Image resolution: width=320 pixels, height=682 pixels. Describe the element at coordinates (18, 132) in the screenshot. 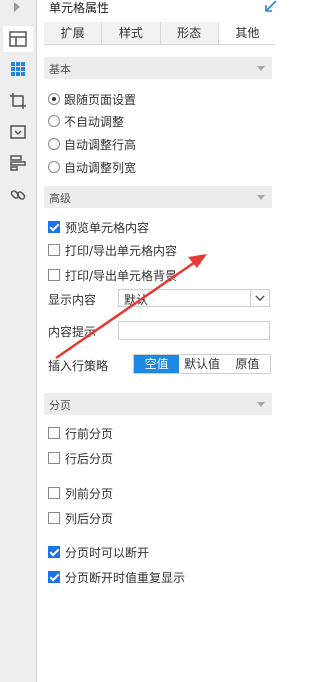

I see `widget-icon` at that location.